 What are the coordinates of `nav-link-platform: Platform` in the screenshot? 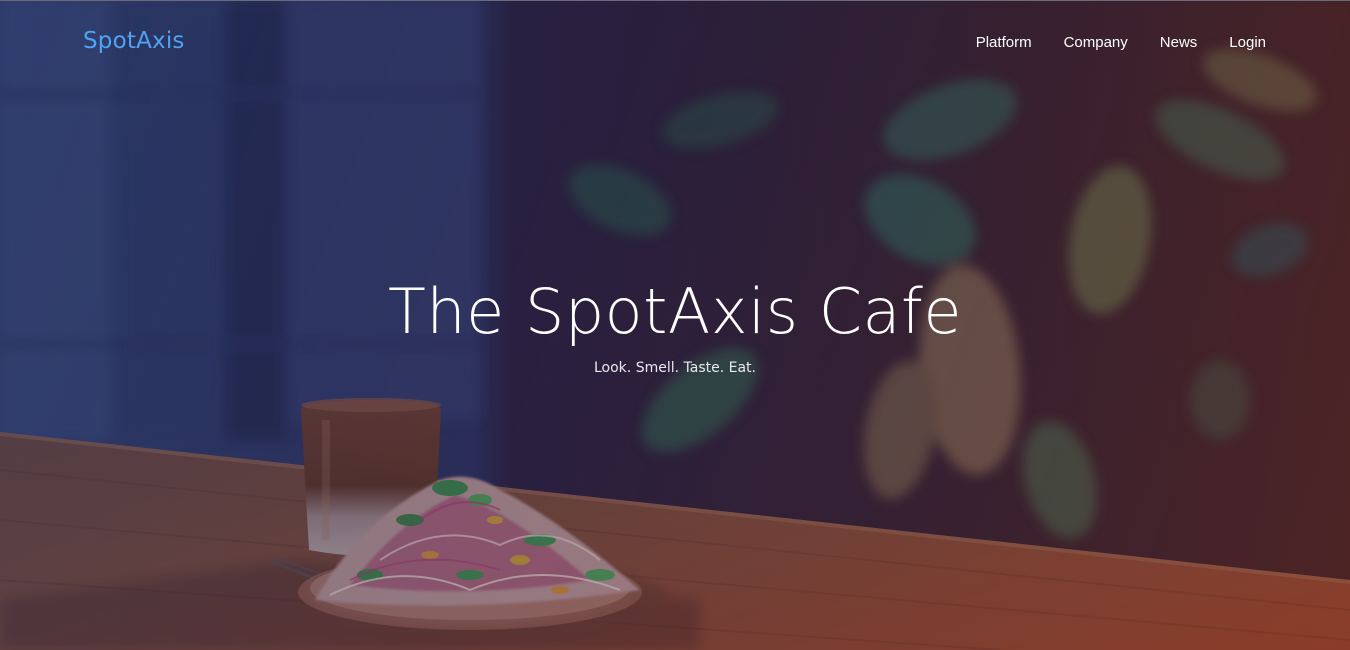 It's located at (1004, 42).